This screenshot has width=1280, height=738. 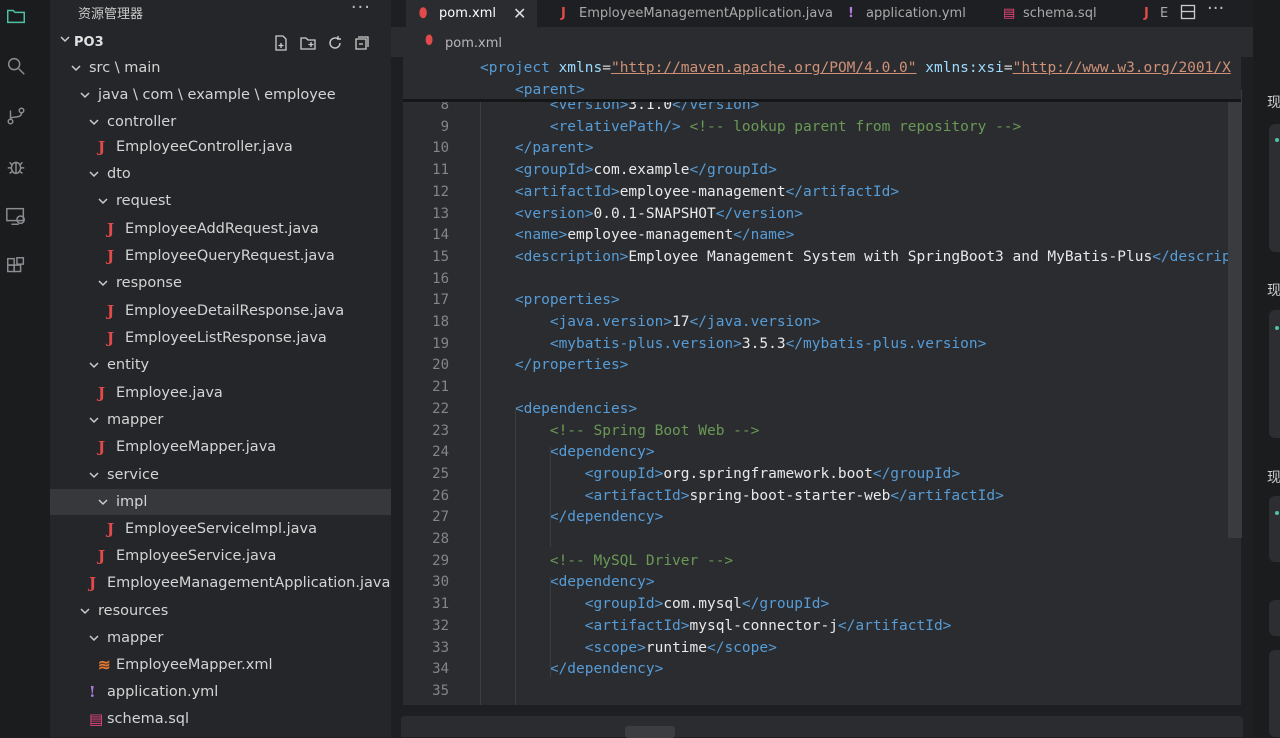 I want to click on code-line: 11 <groupId>com.example</groupId>, so click(x=822, y=170).